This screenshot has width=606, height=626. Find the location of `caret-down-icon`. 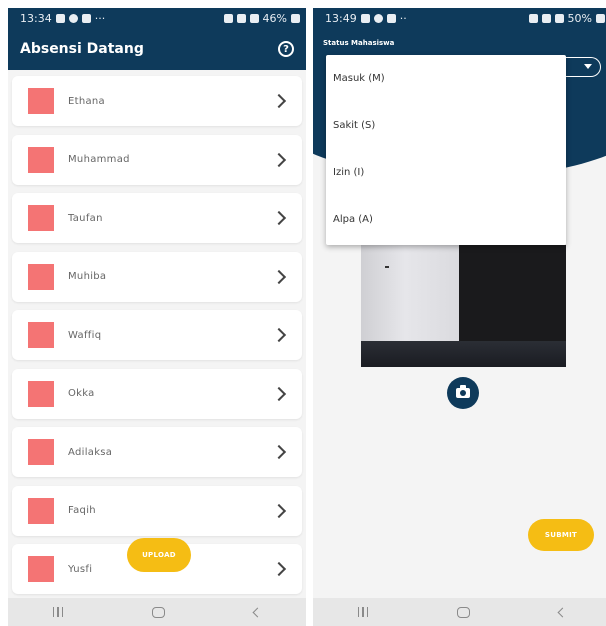

caret-down-icon is located at coordinates (588, 66).